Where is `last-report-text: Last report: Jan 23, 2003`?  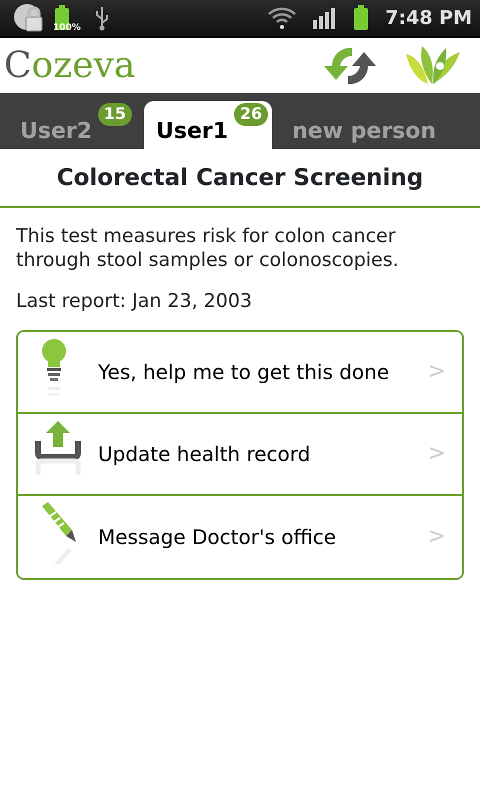
last-report-text: Last report: Jan 23, 2003 is located at coordinates (135, 301).